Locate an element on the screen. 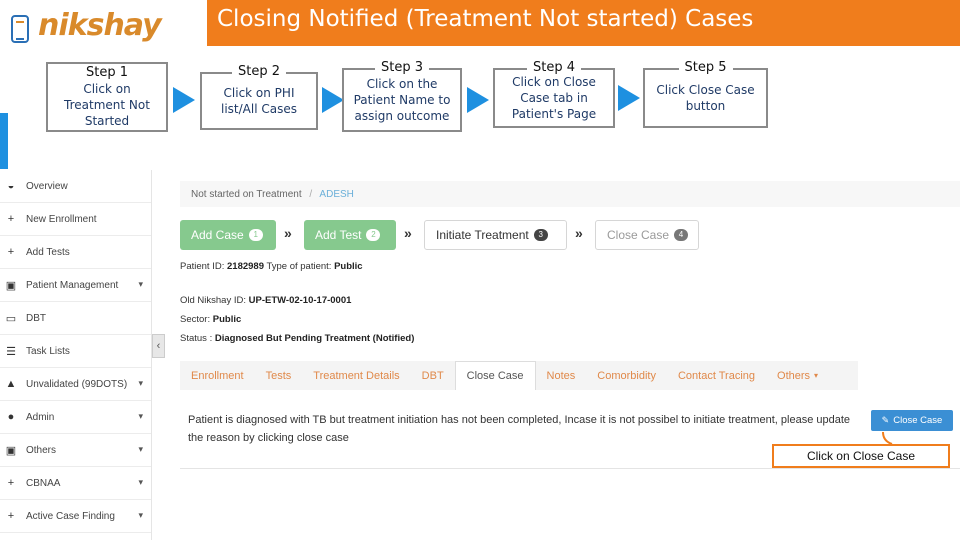 This screenshot has width=960, height=540. initiate-treatment-badge: 3 is located at coordinates (540, 235).